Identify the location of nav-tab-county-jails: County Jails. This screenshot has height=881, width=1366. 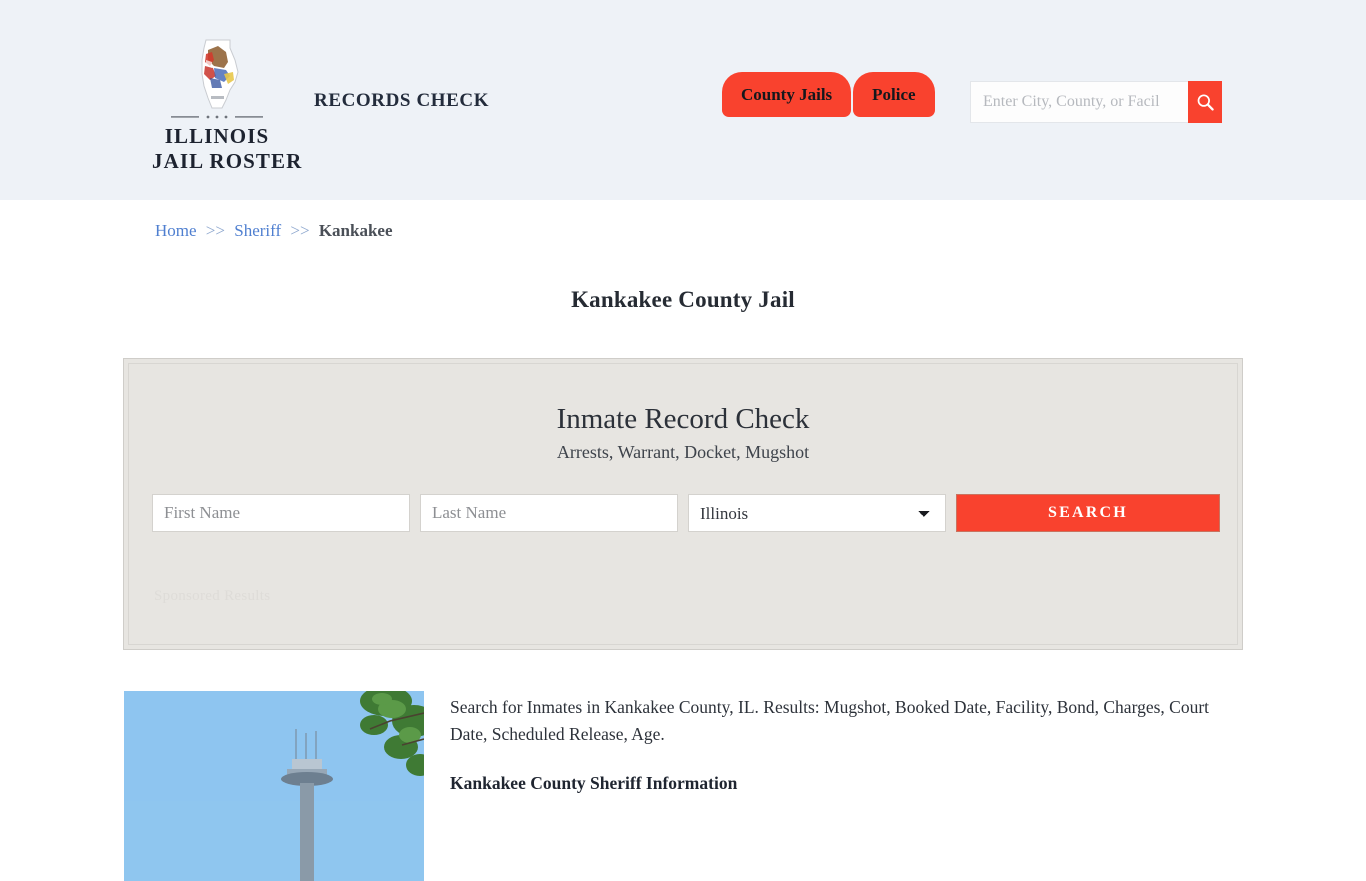
(787, 94).